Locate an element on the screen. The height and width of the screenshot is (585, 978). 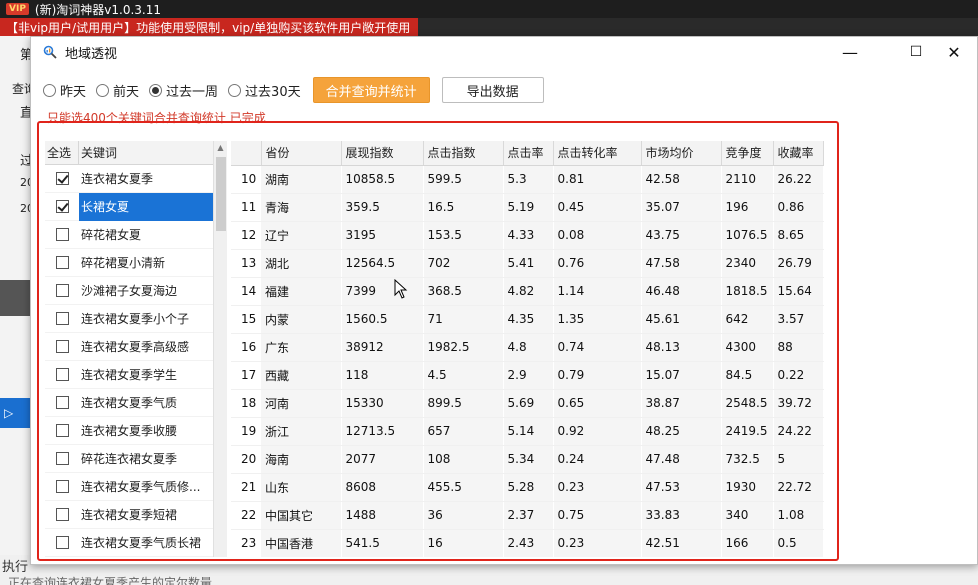
table-cell: 642 is located at coordinates (747, 319).